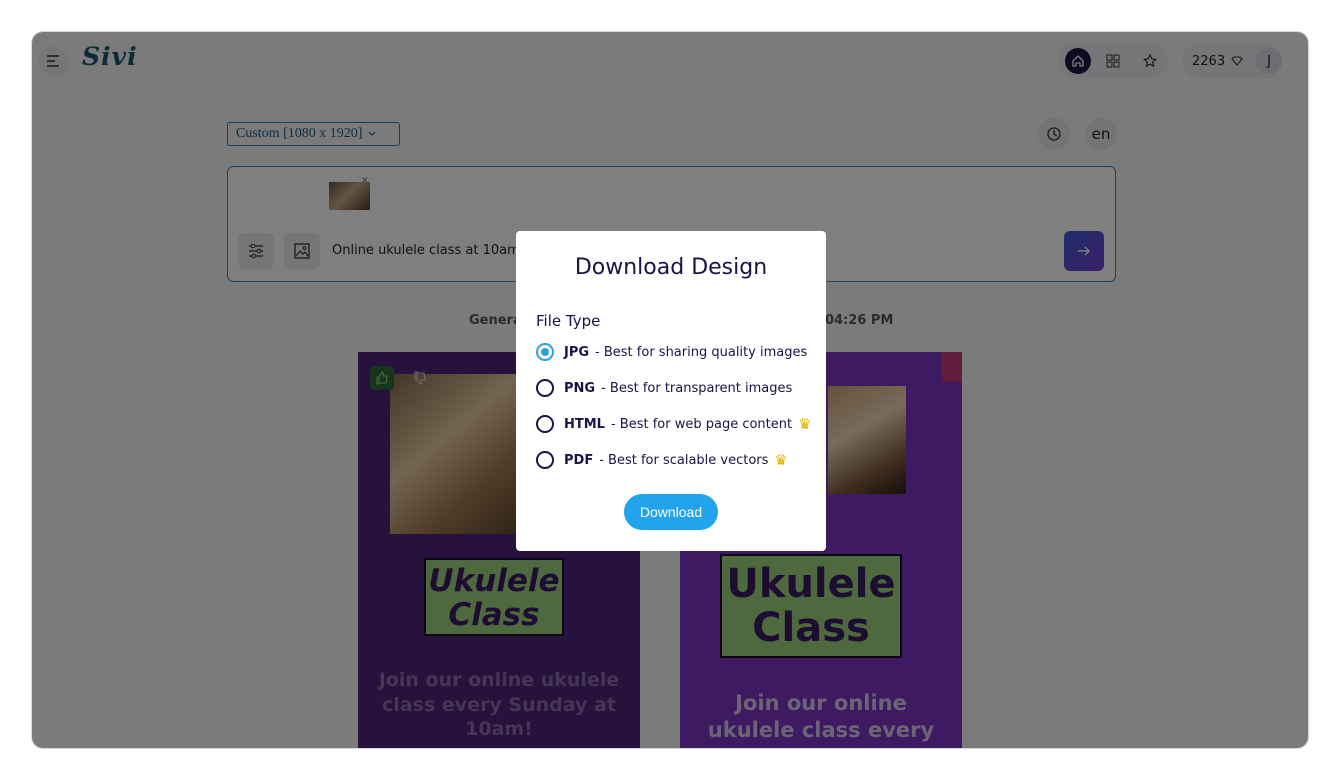 The height and width of the screenshot is (780, 1340). I want to click on option-html: HTML - Best for web page content ♛, so click(674, 424).